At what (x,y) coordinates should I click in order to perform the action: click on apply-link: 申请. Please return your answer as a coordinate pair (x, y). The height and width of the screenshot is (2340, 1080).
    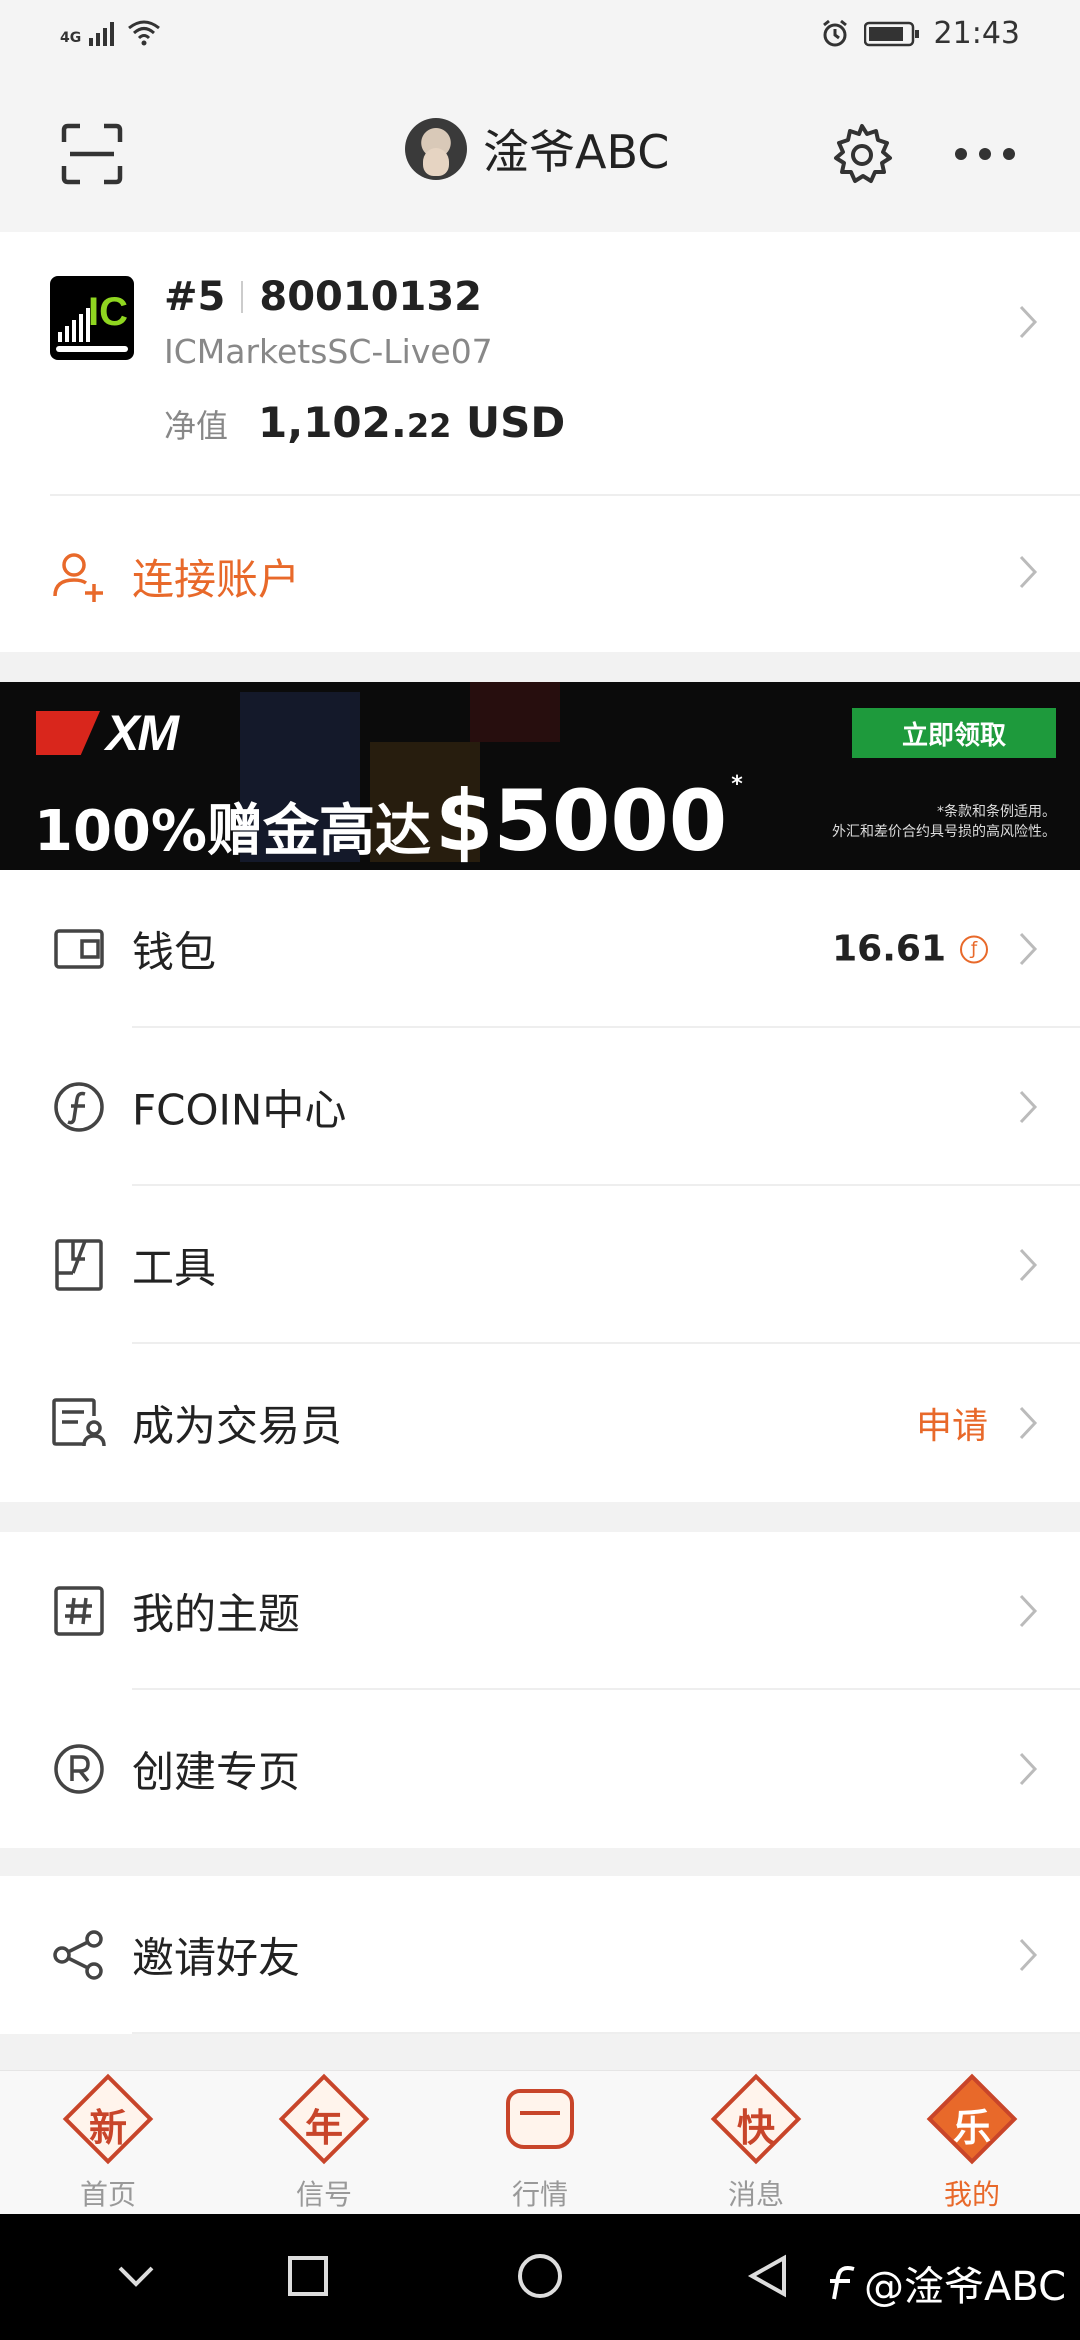
    Looking at the image, I should click on (952, 1423).